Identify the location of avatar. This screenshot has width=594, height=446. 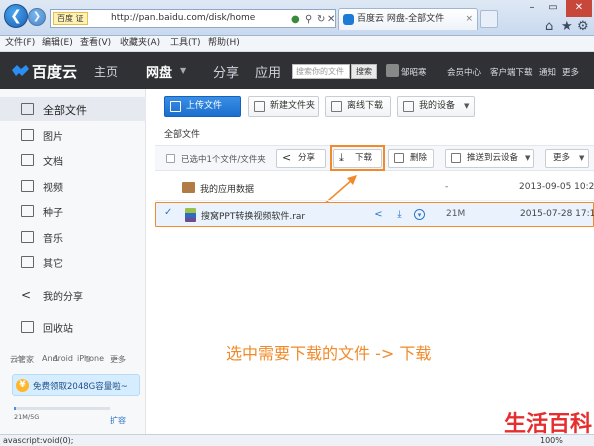
(392, 70).